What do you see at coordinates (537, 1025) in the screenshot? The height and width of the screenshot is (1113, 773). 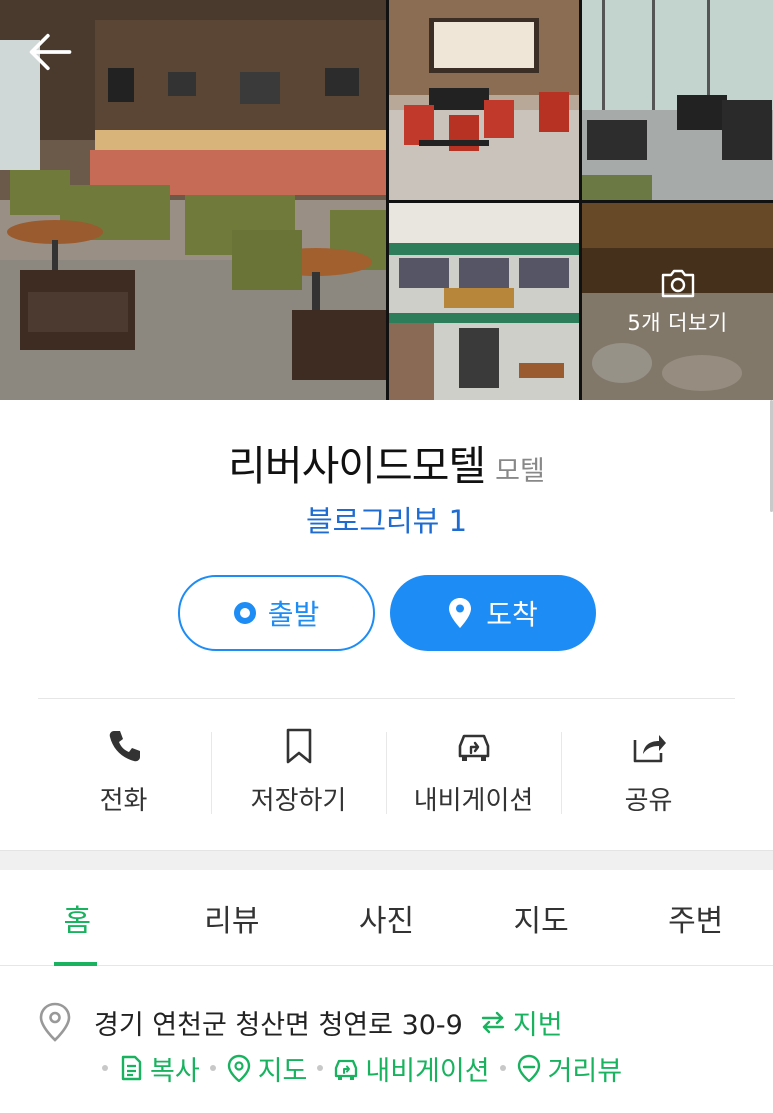 I see `jibun-label: 지번` at bounding box center [537, 1025].